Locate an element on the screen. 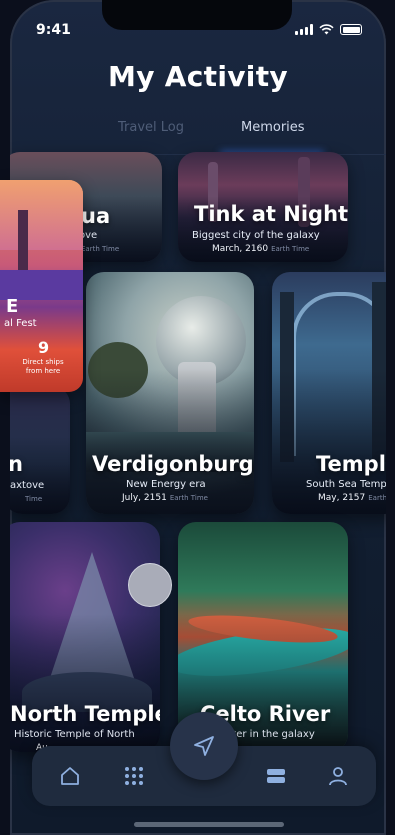  card-title: Tink at Night is located at coordinates (271, 214).